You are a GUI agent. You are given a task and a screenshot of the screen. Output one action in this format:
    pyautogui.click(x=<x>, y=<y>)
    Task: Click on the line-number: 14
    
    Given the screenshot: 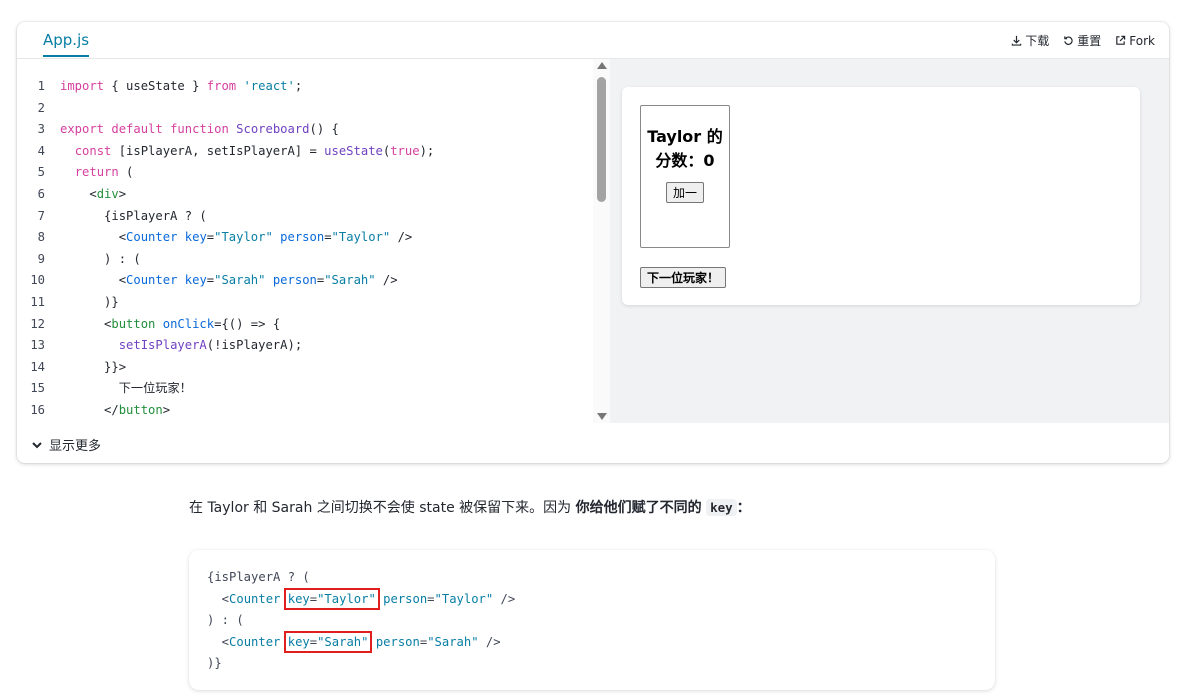 What is the action you would take?
    pyautogui.click(x=37, y=366)
    